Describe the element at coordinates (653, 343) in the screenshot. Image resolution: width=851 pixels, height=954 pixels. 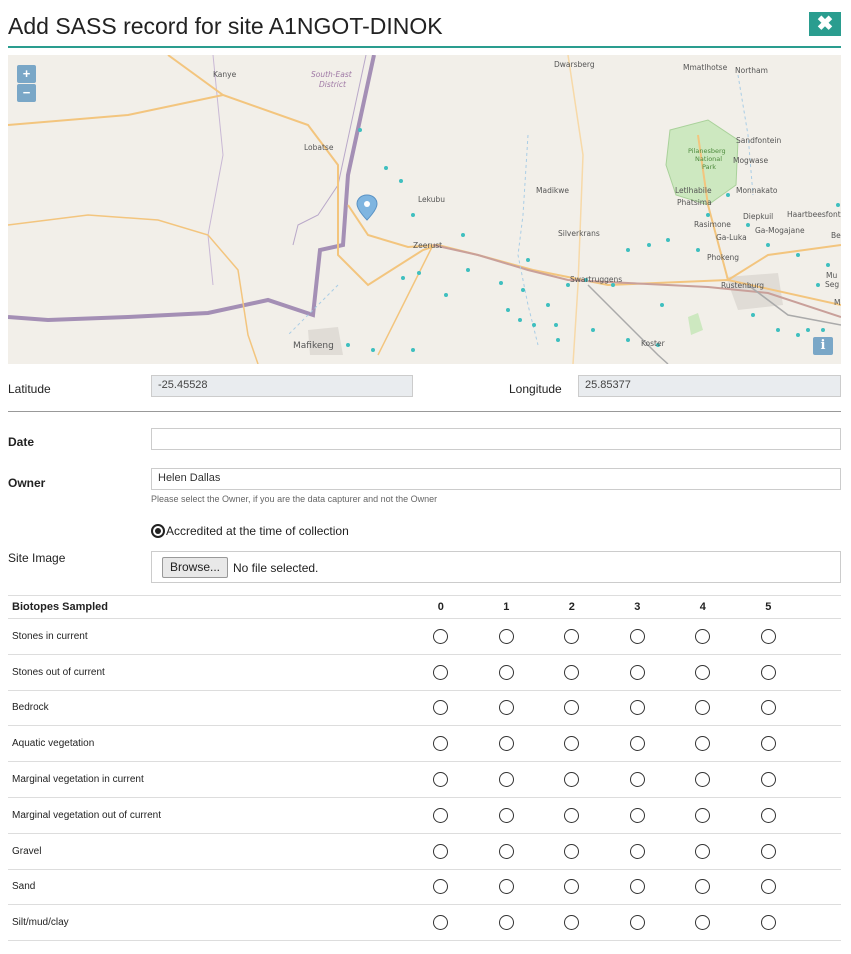
I see `svg-text: Koster` at that location.